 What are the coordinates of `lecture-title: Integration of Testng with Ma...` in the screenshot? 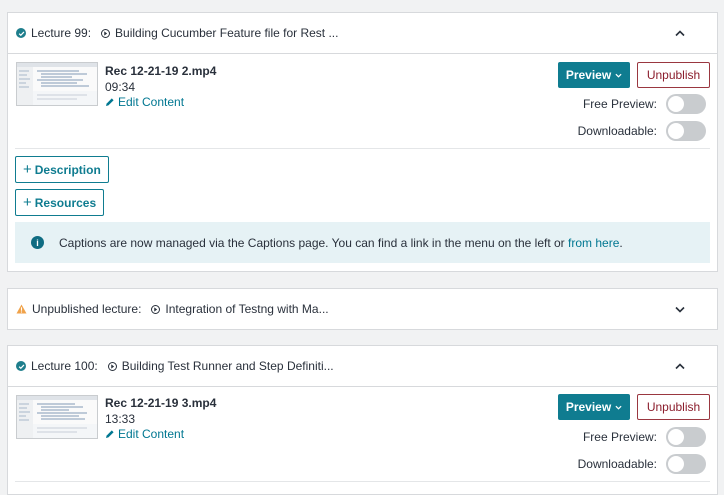 It's located at (247, 309).